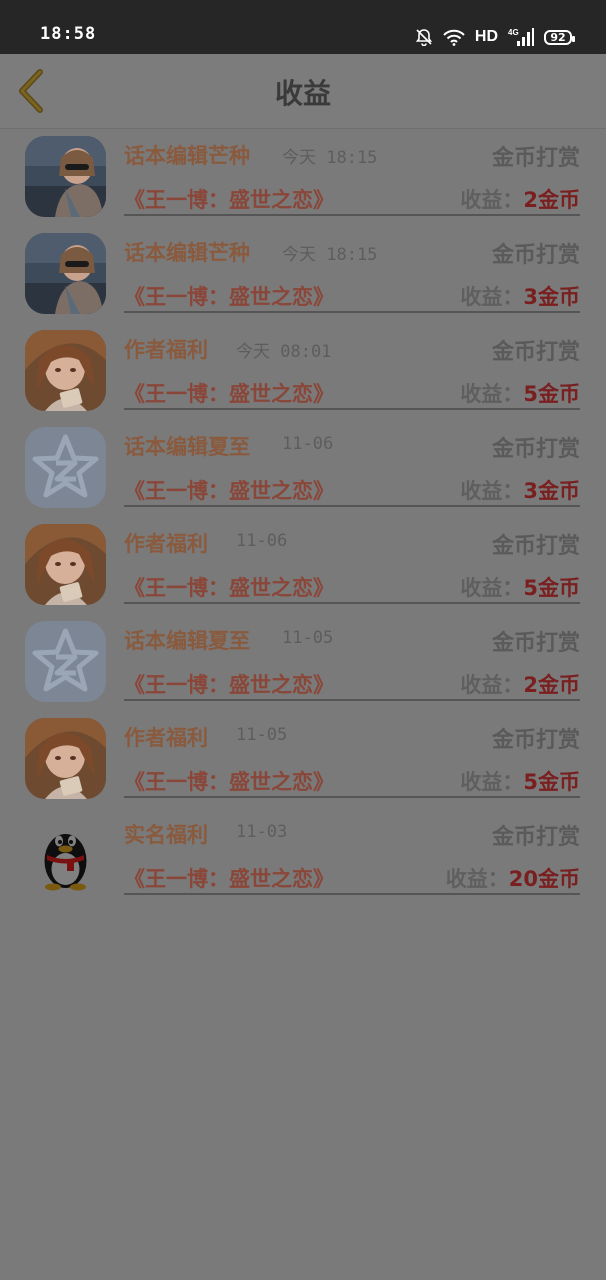  What do you see at coordinates (303, 273) in the screenshot?
I see `earning-row: 话本编辑芒种 今天 18:15 金币打赏 《王一博：盛世之恋》 收益：3金币` at bounding box center [303, 273].